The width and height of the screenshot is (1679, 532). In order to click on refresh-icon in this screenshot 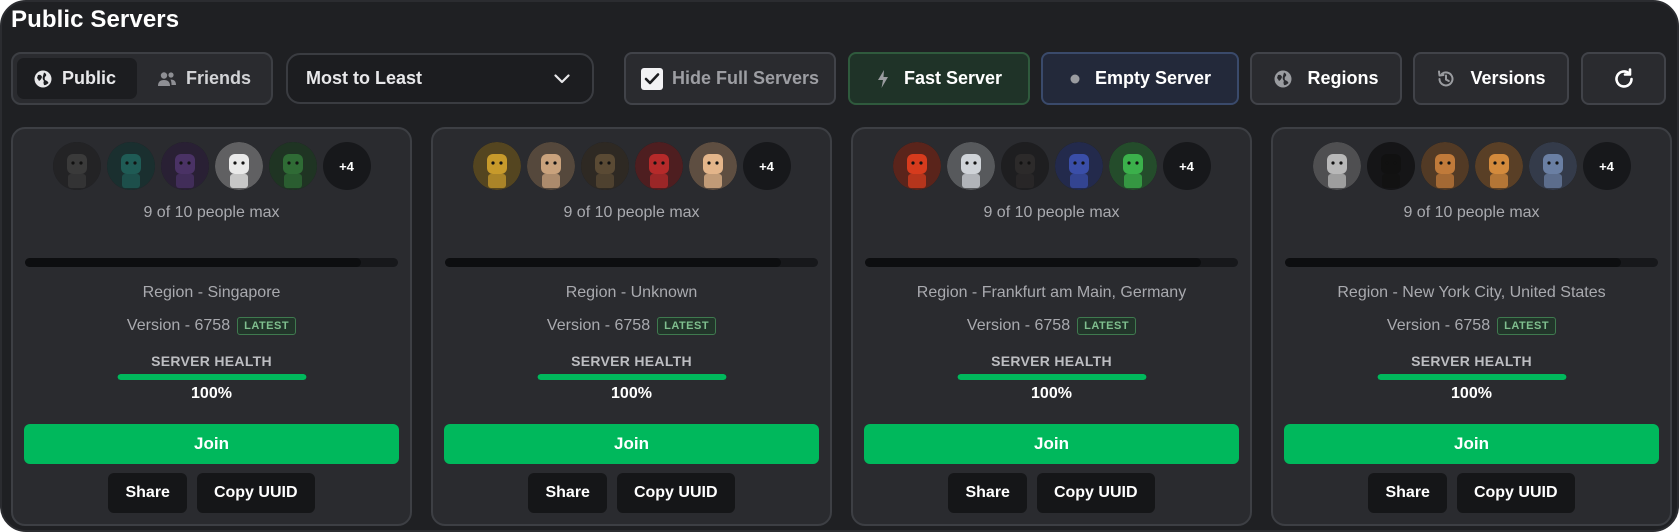, I will do `click(1623, 77)`.